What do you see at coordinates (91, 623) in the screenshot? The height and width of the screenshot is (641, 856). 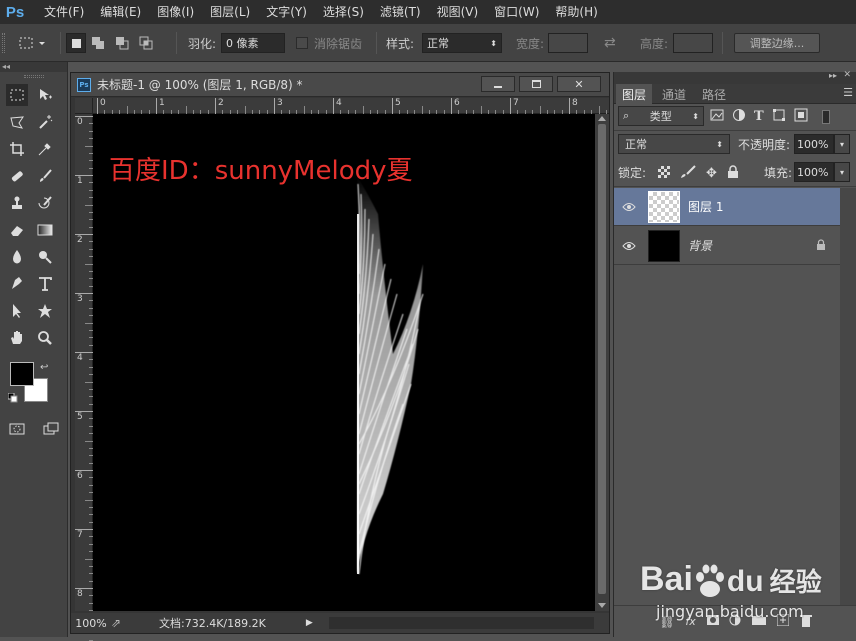 I see `zoom-level: 100%` at bounding box center [91, 623].